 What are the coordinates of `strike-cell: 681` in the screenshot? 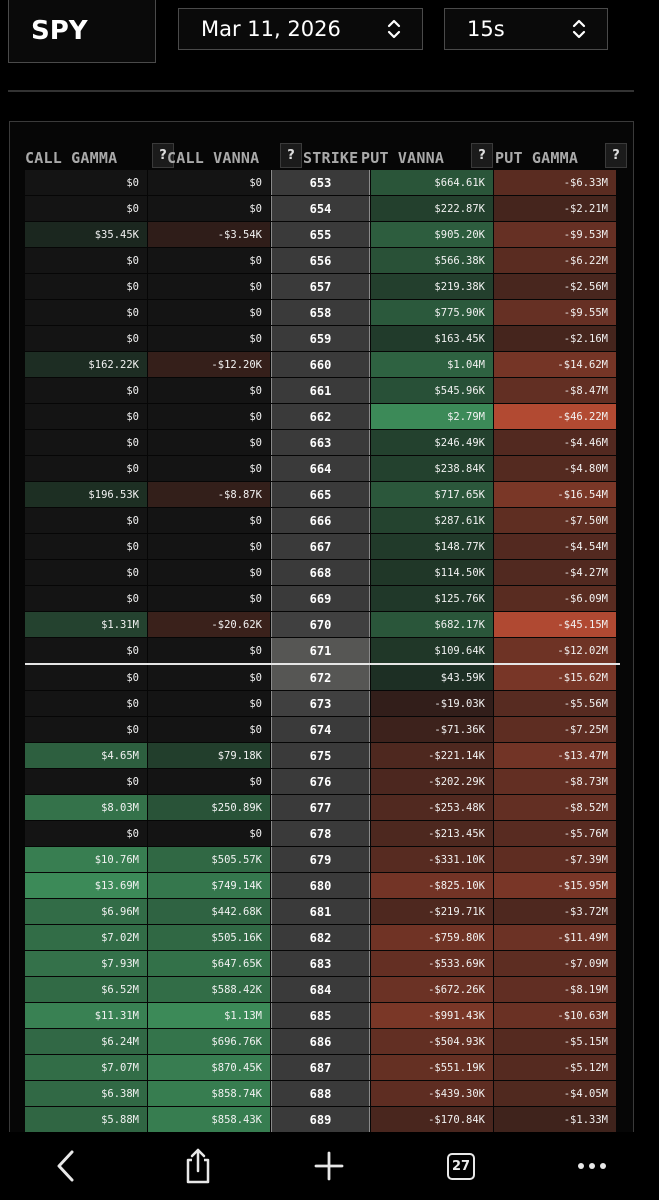 It's located at (320, 911).